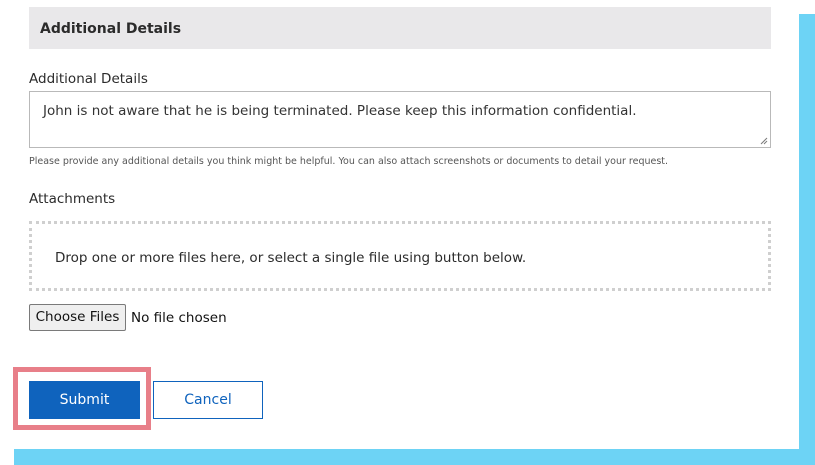  Describe the element at coordinates (72, 199) in the screenshot. I see `attachments-label: Attachments` at that location.